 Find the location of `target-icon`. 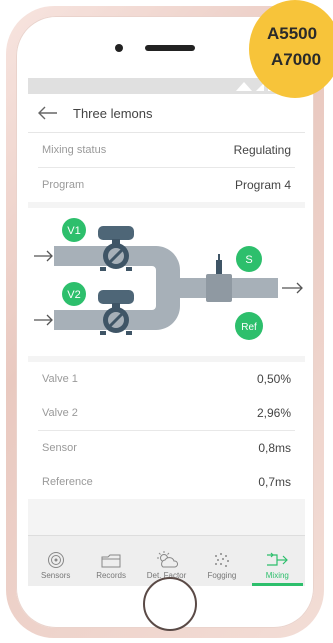

target-icon is located at coordinates (55, 560).